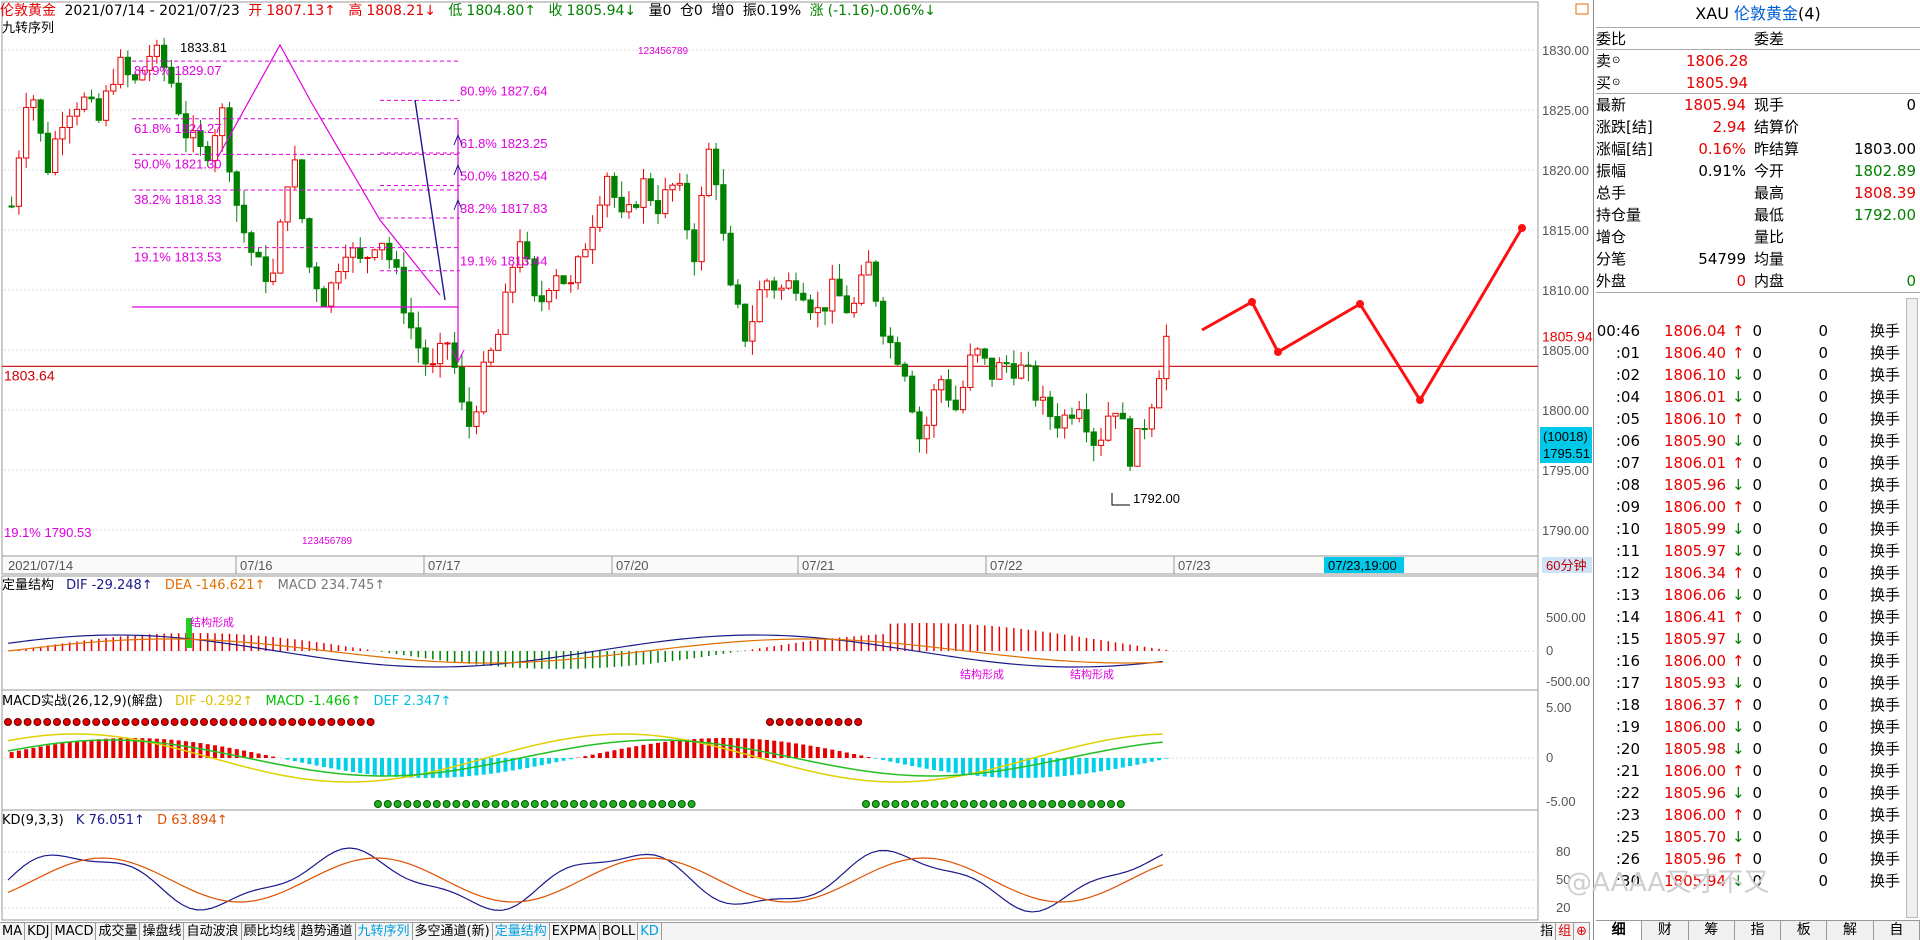 This screenshot has height=940, width=1920. I want to click on quote-tab-6: 自, so click(1897, 930).